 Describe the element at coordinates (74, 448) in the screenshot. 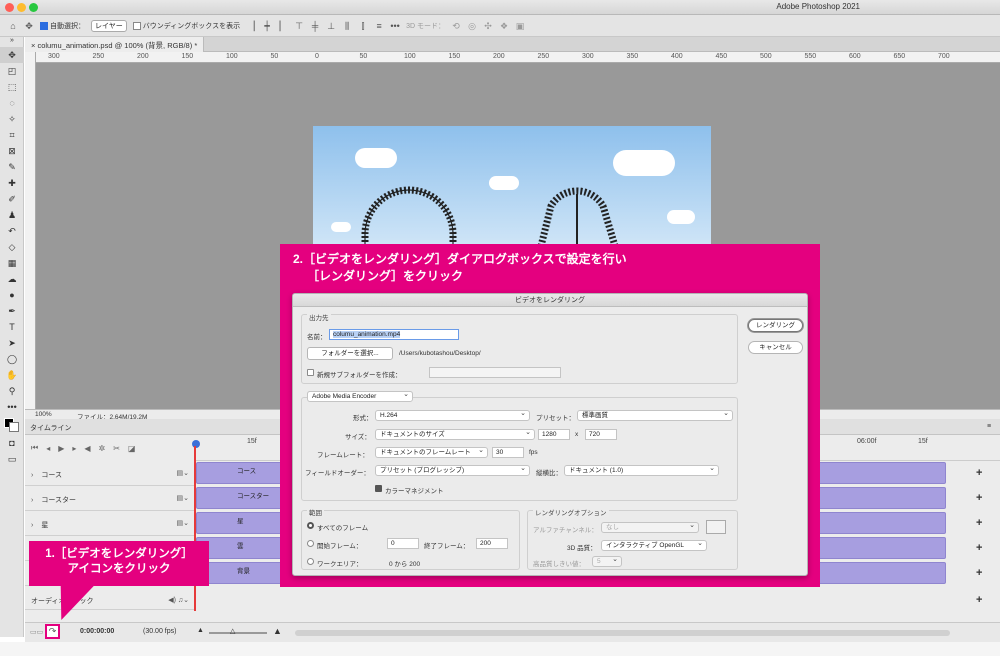

I see `next-frame-icon: ▸` at that location.